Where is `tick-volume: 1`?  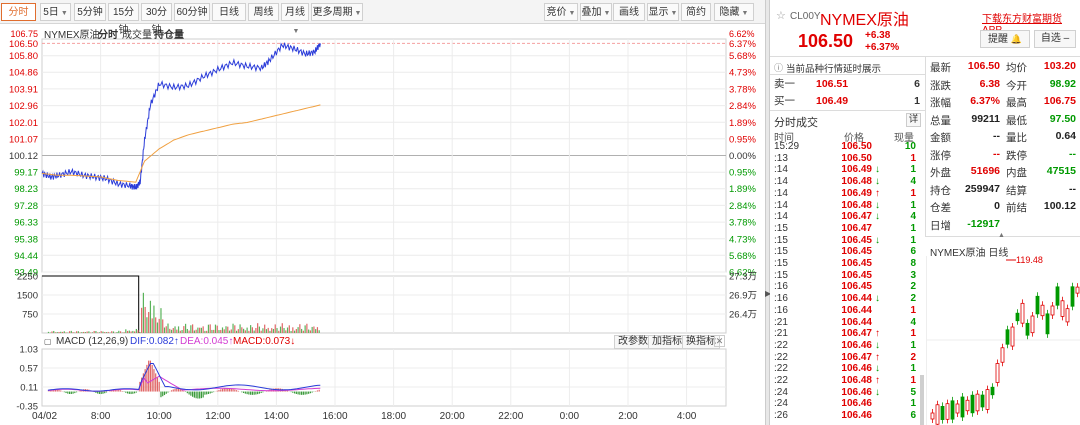 tick-volume: 1 is located at coordinates (913, 404).